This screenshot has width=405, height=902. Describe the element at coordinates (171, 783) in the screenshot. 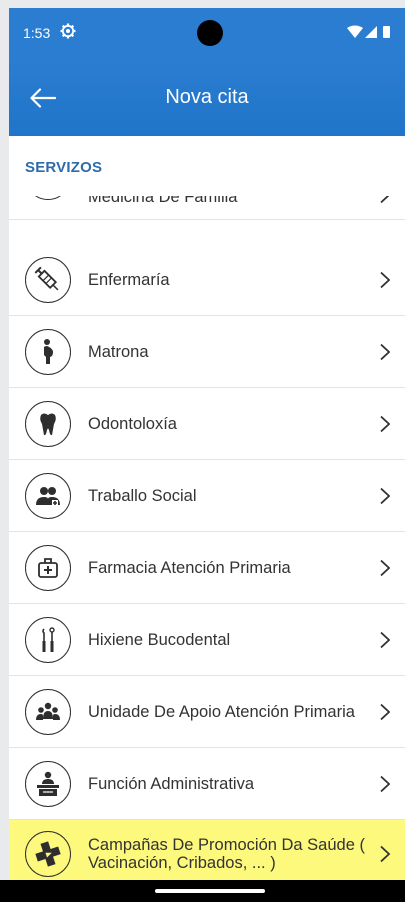

I see `item-label: Función Administrativa` at that location.